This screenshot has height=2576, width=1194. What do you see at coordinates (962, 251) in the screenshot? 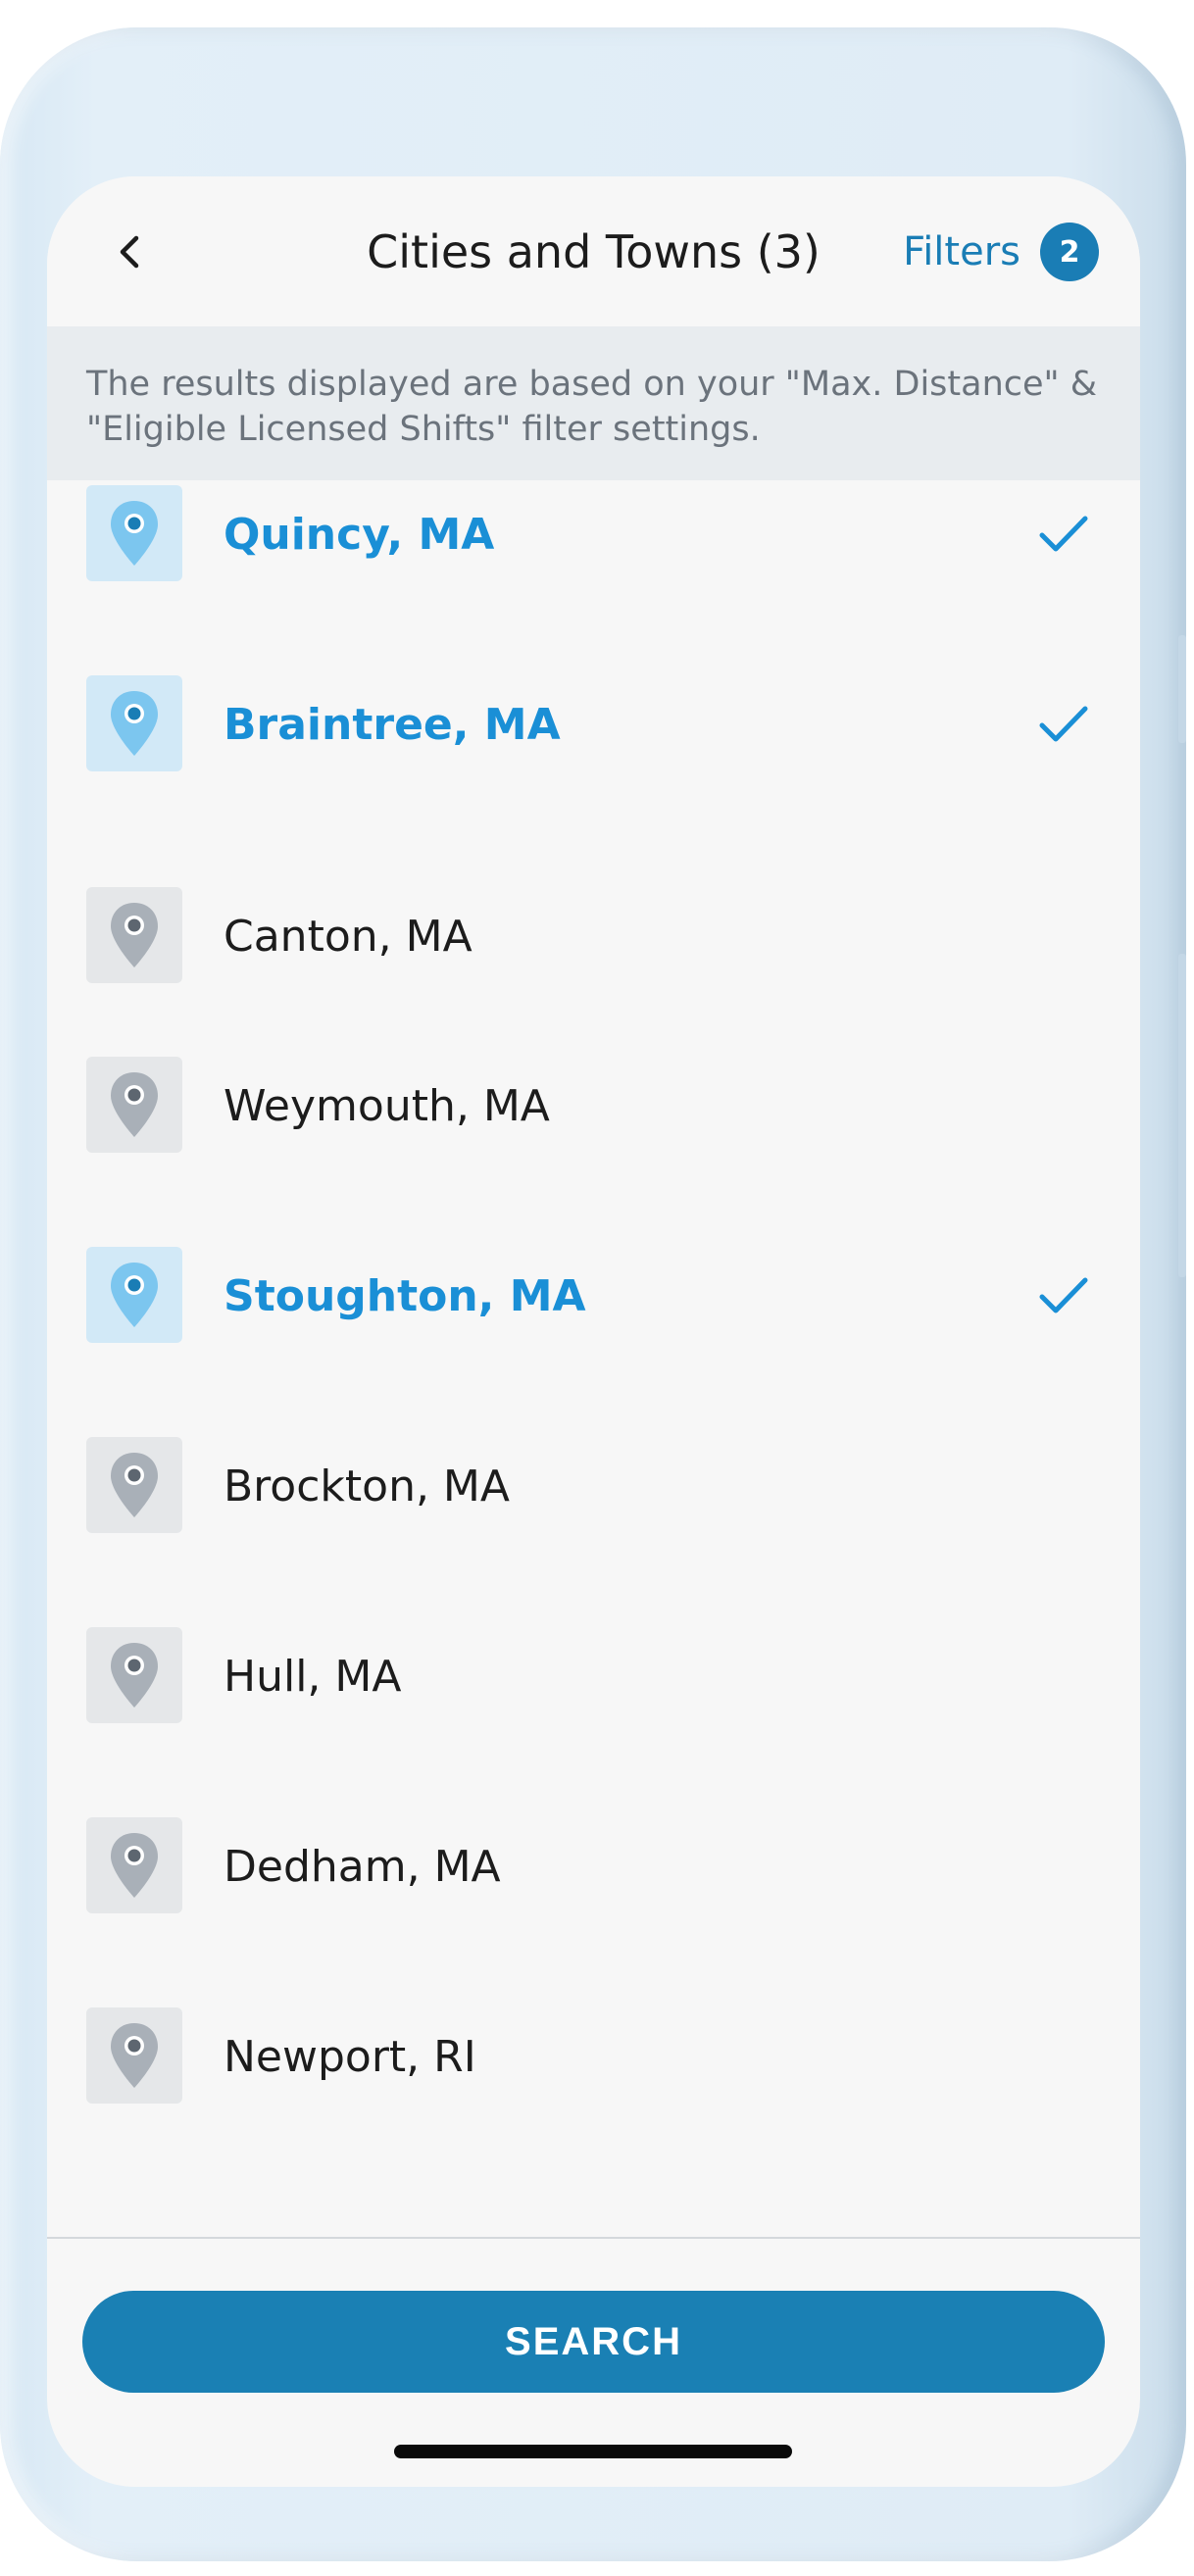
I see `filters-label: Filters` at bounding box center [962, 251].